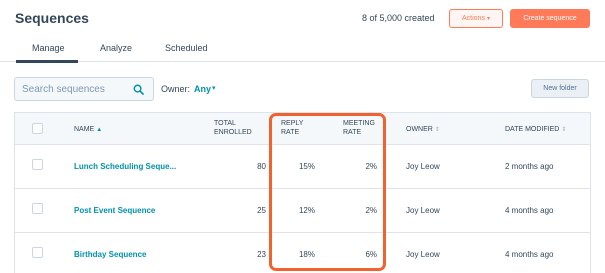  What do you see at coordinates (529, 166) in the screenshot?
I see `date-modified-value: 2 months ago` at bounding box center [529, 166].